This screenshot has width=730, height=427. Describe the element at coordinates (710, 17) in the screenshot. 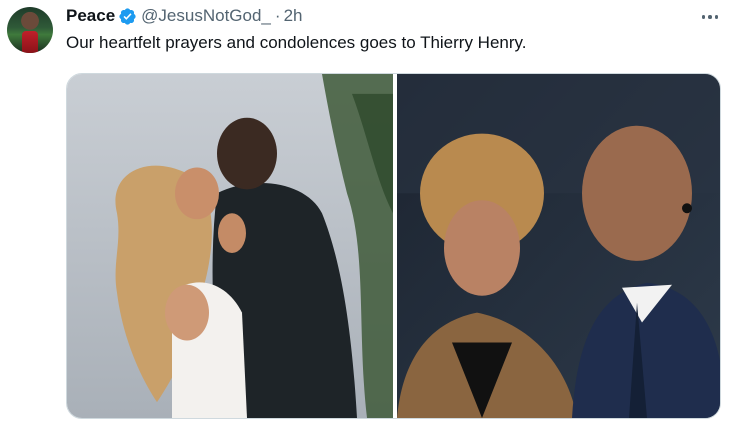

I see `more-dots-icon` at that location.